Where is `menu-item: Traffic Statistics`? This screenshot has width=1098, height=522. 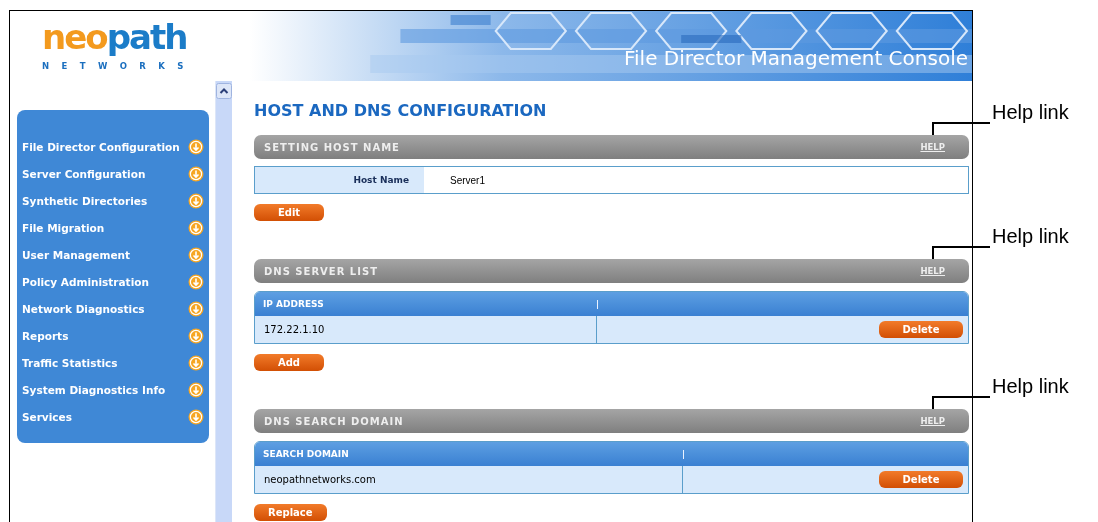 menu-item: Traffic Statistics is located at coordinates (113, 362).